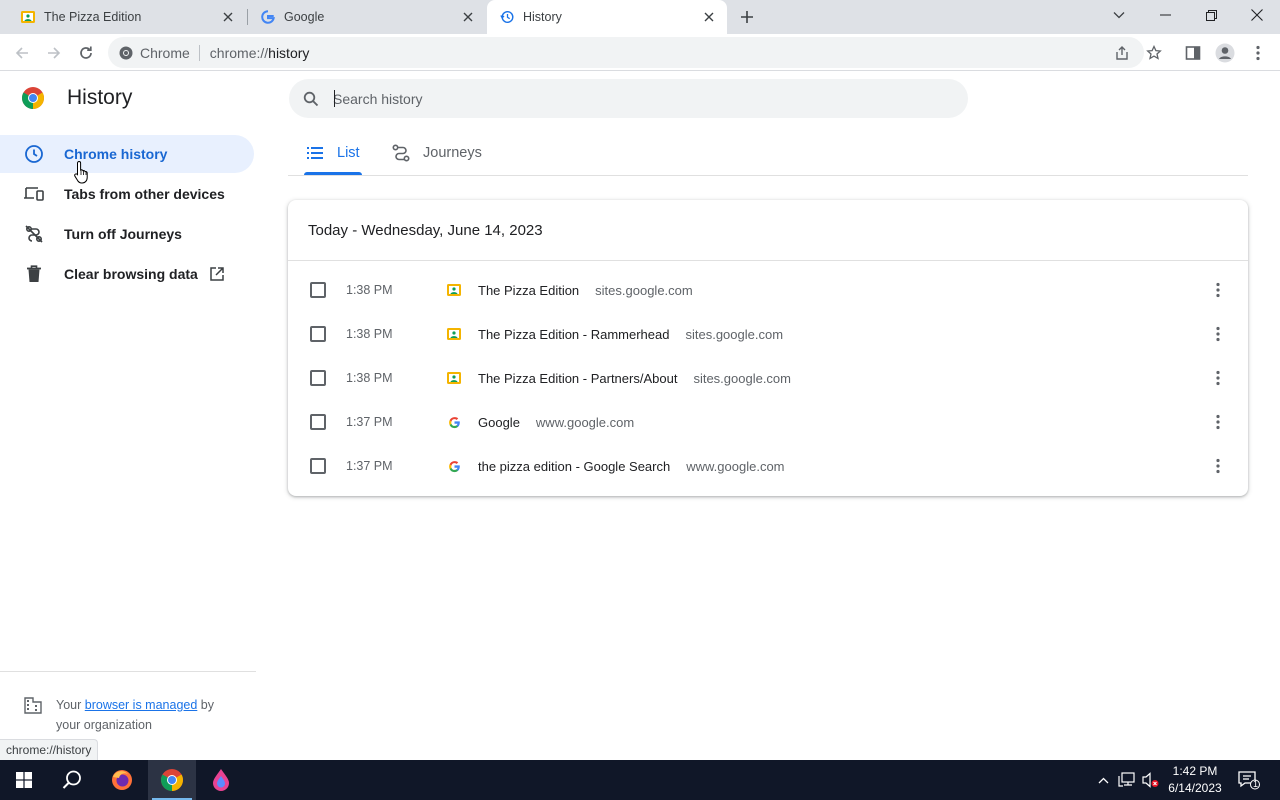 The image size is (1280, 800). Describe the element at coordinates (436, 152) in the screenshot. I see `tab-journeys: Journeys` at that location.